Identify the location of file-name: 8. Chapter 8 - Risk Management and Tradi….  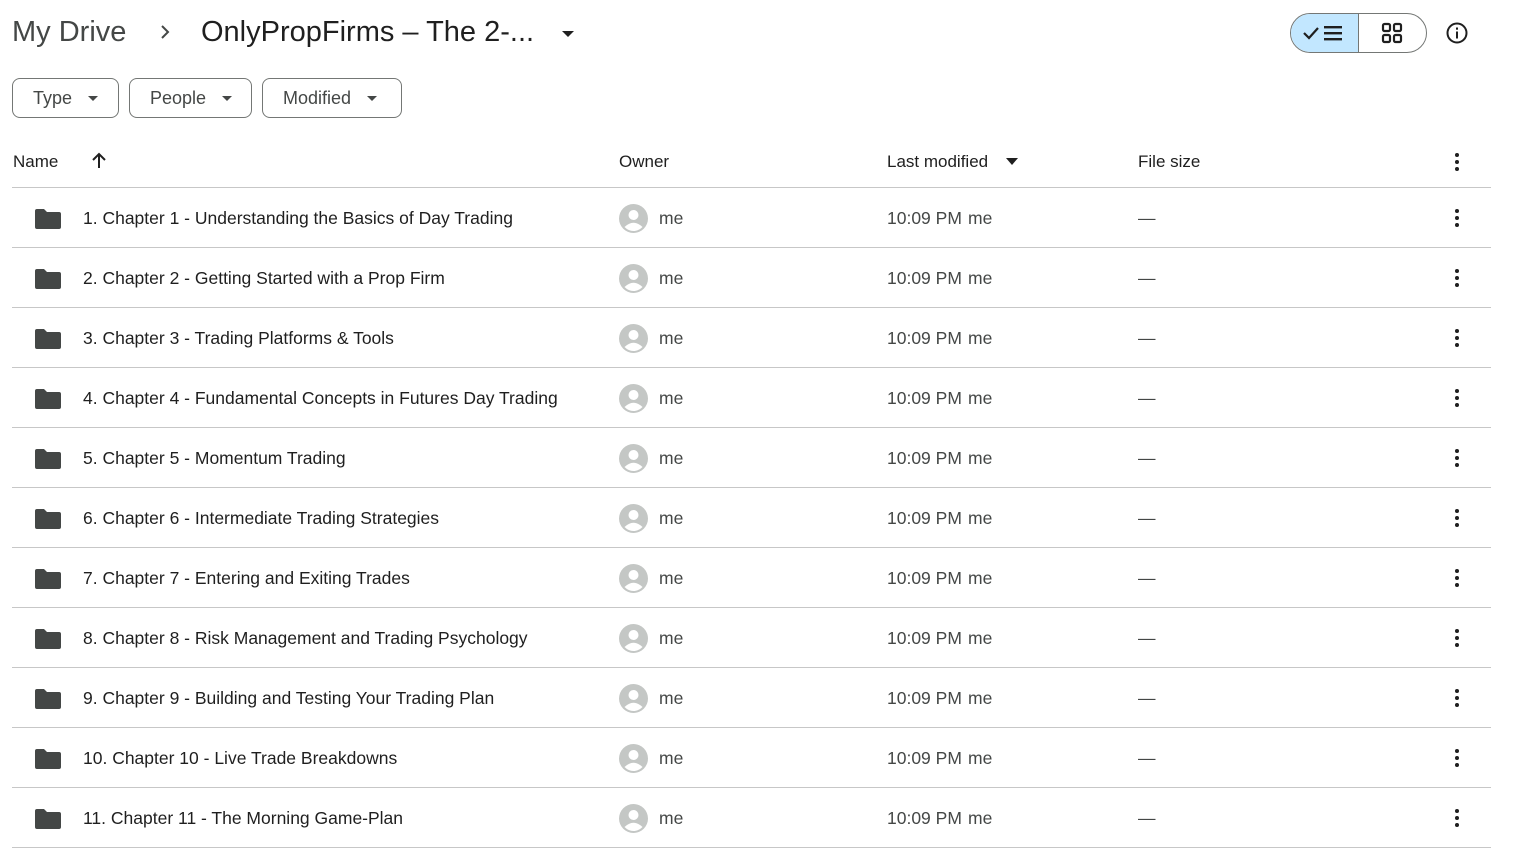
(305, 638).